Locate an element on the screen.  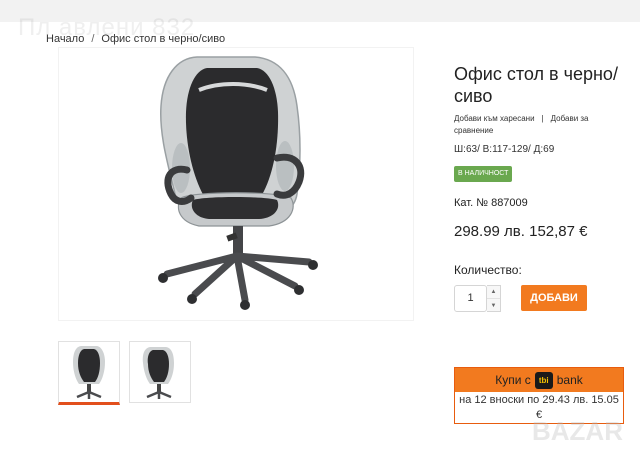
tbi-prefix: Купи с is located at coordinates (513, 380).